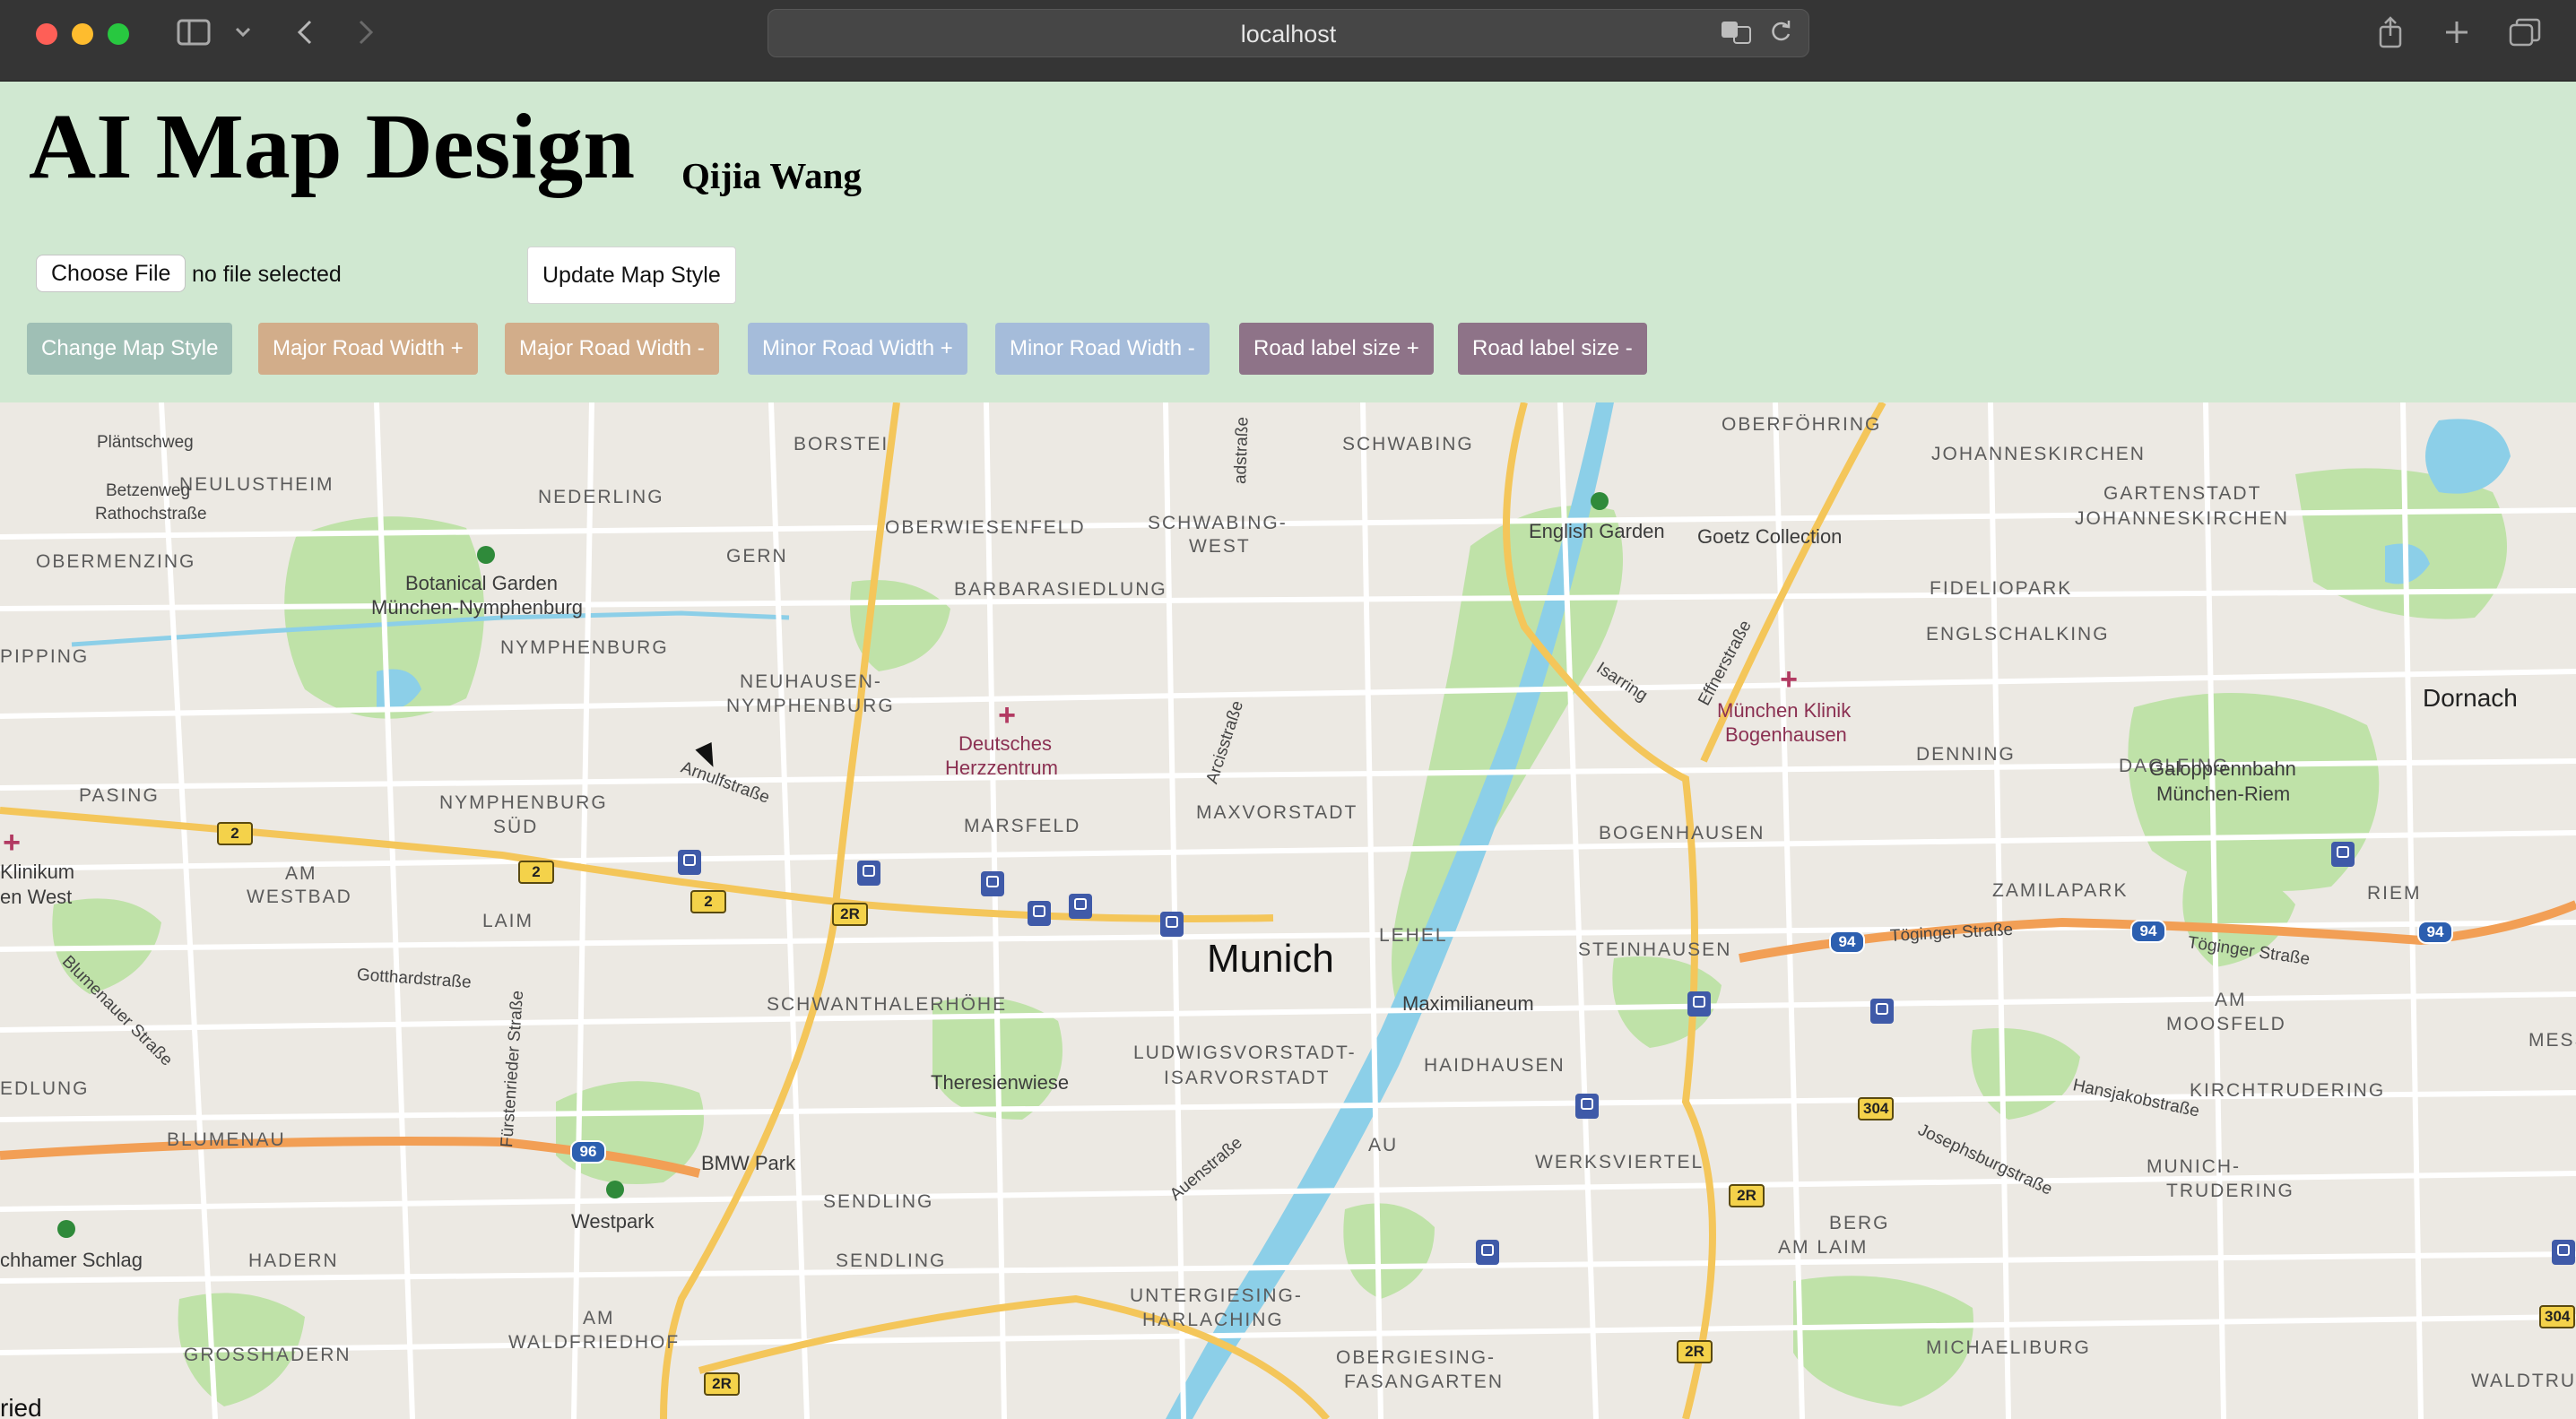 Image resolution: width=2576 pixels, height=1419 pixels. What do you see at coordinates (1245, 1053) in the screenshot?
I see `district-label: LUDWIGSVORSTADT-` at bounding box center [1245, 1053].